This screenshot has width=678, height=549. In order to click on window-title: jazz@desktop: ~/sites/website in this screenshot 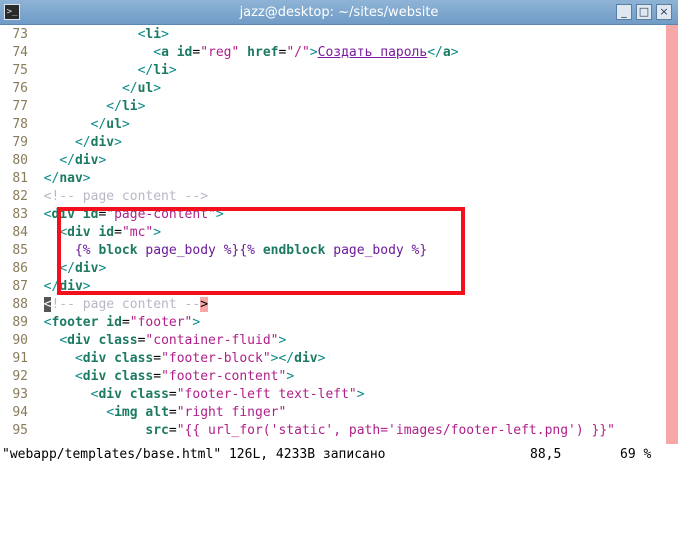, I will do `click(339, 12)`.